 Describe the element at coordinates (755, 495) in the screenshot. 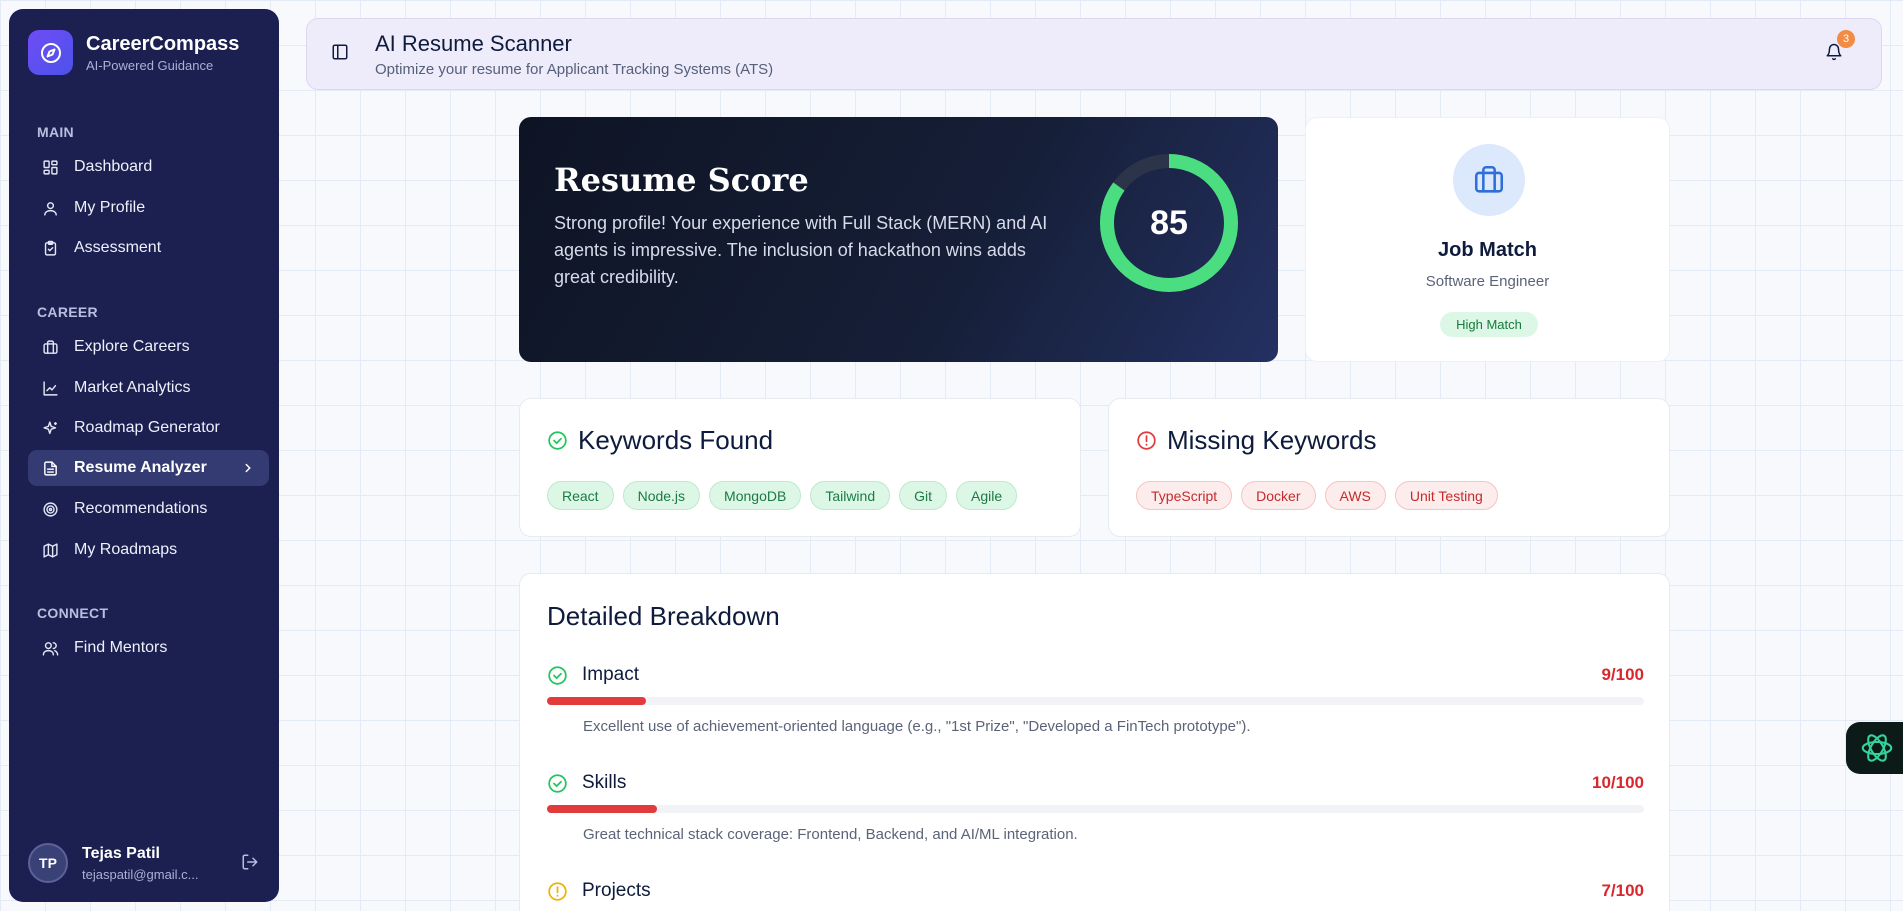

I see `keyword-chip: MongoDB` at that location.